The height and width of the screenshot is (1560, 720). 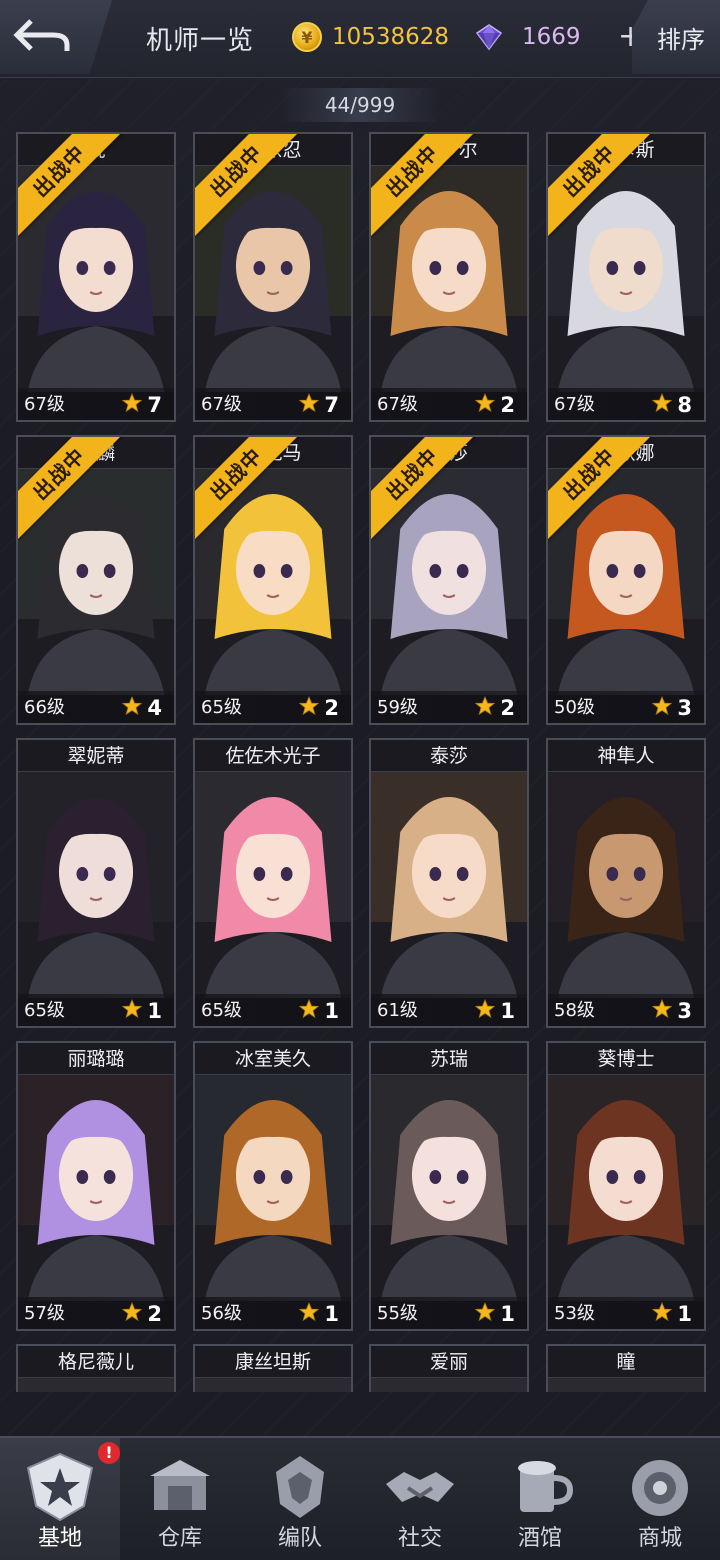 What do you see at coordinates (449, 404) in the screenshot?
I see `card-footer: 67级 2` at bounding box center [449, 404].